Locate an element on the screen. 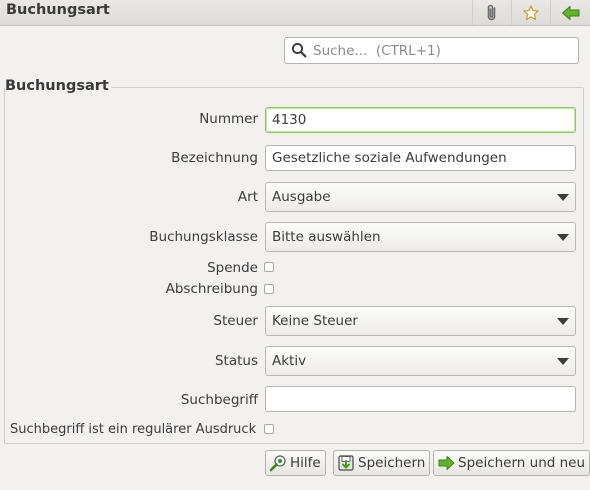  save-and-new-button: Speichern und neu is located at coordinates (511, 463).